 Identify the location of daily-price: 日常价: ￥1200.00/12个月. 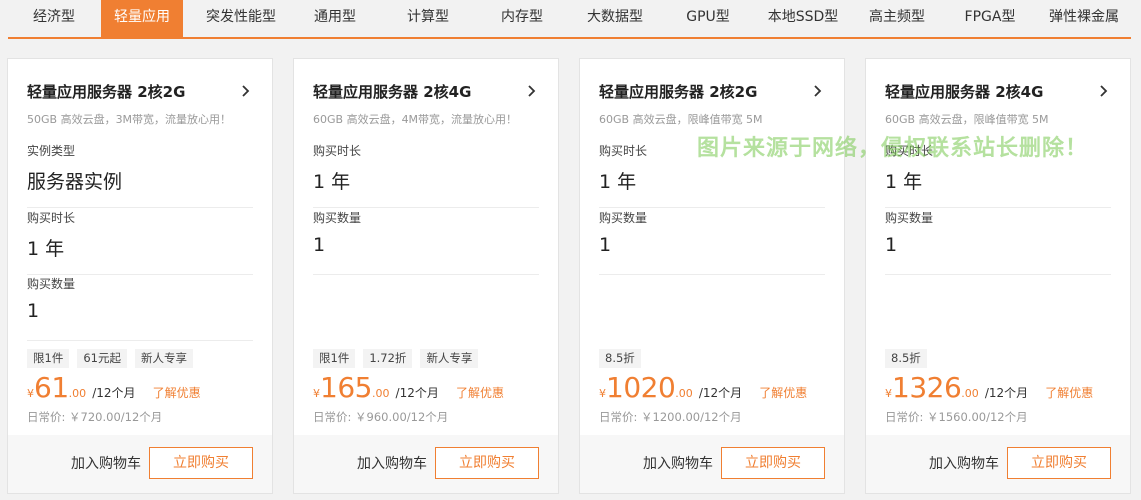
(670, 417).